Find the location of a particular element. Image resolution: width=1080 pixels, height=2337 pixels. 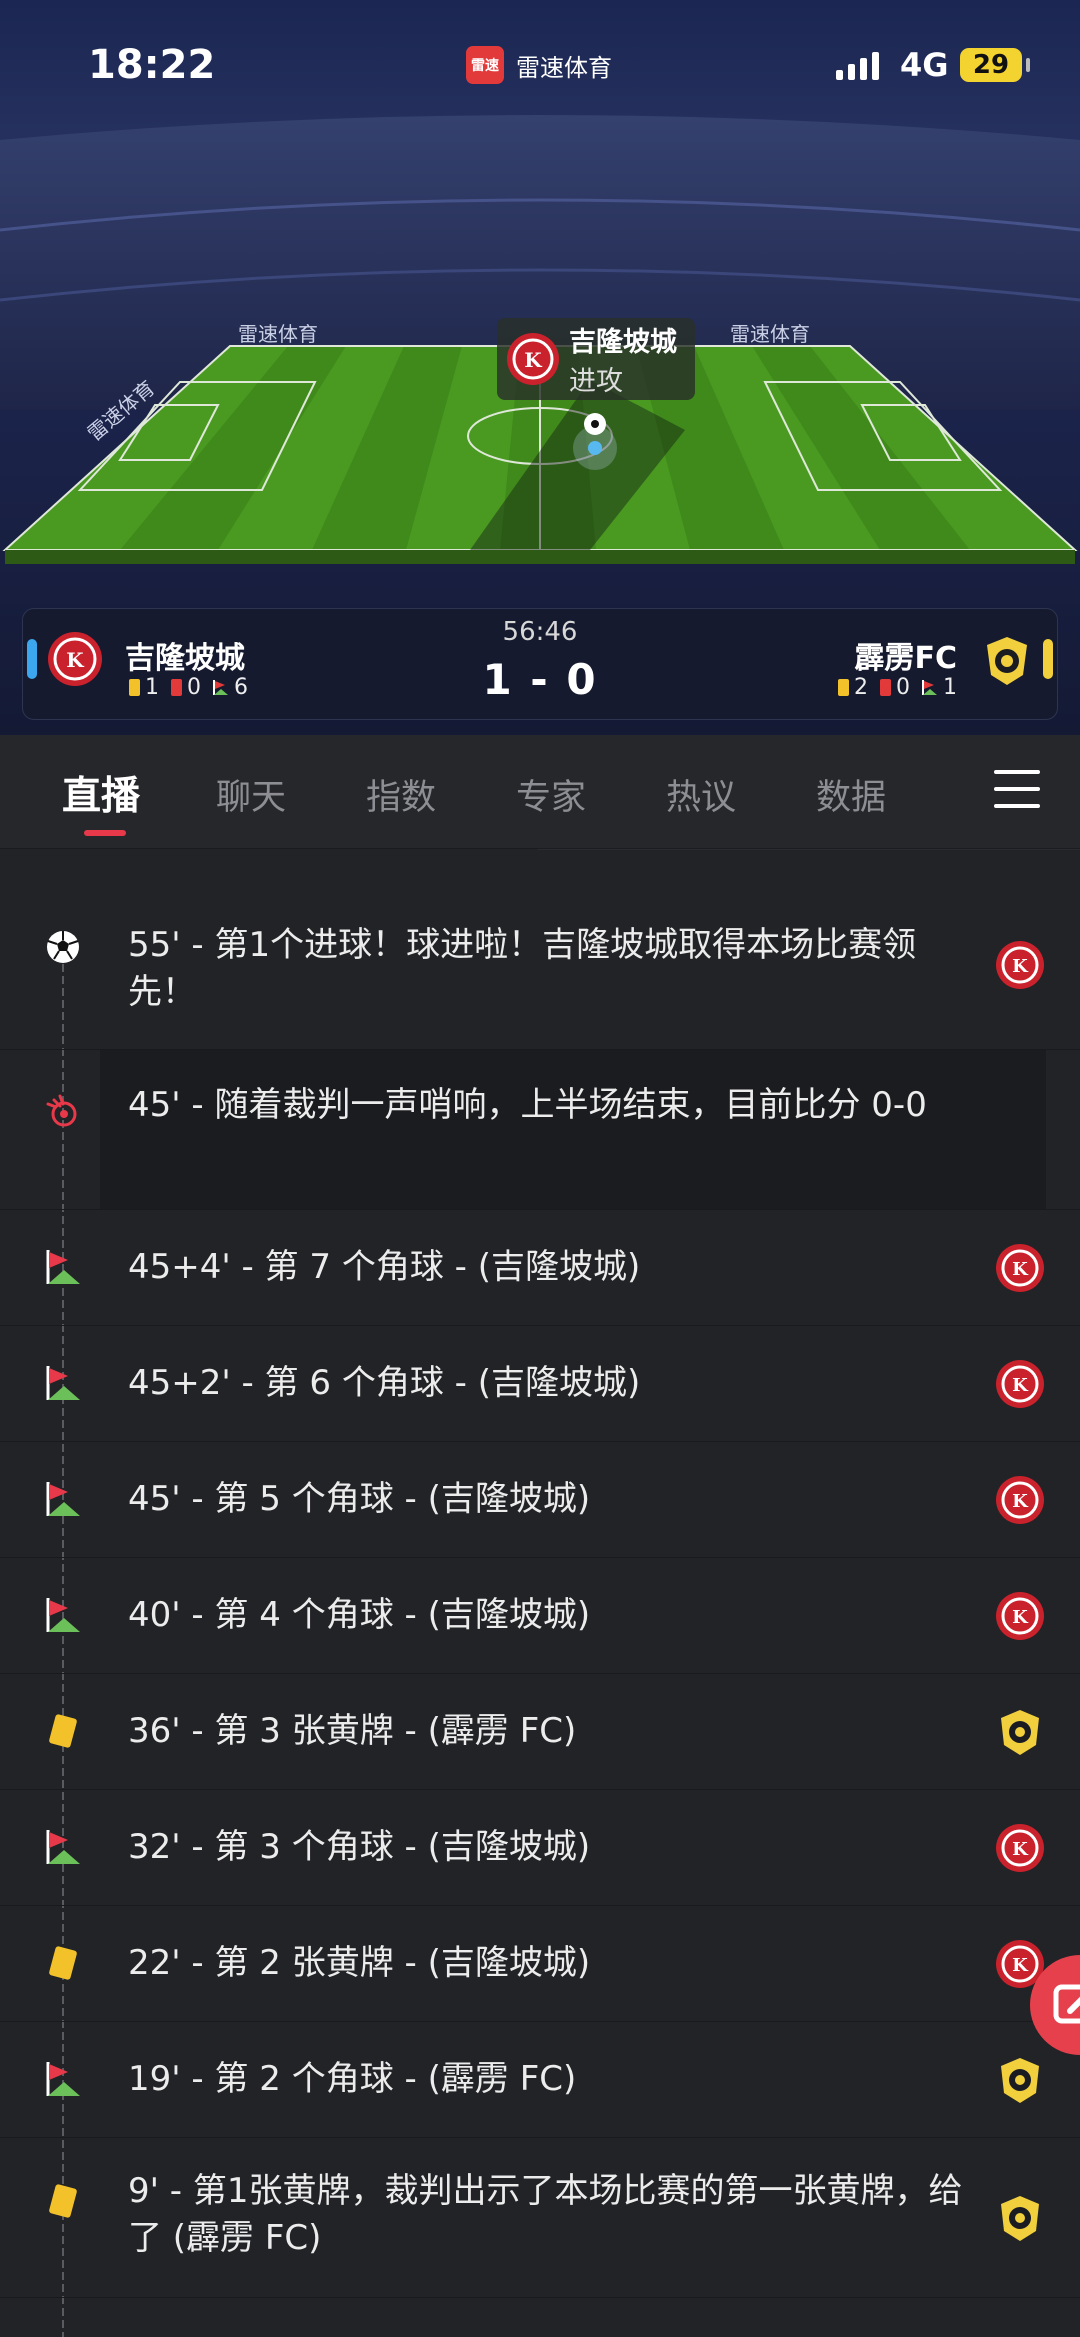

event-popup-action: 进攻 is located at coordinates (596, 381).